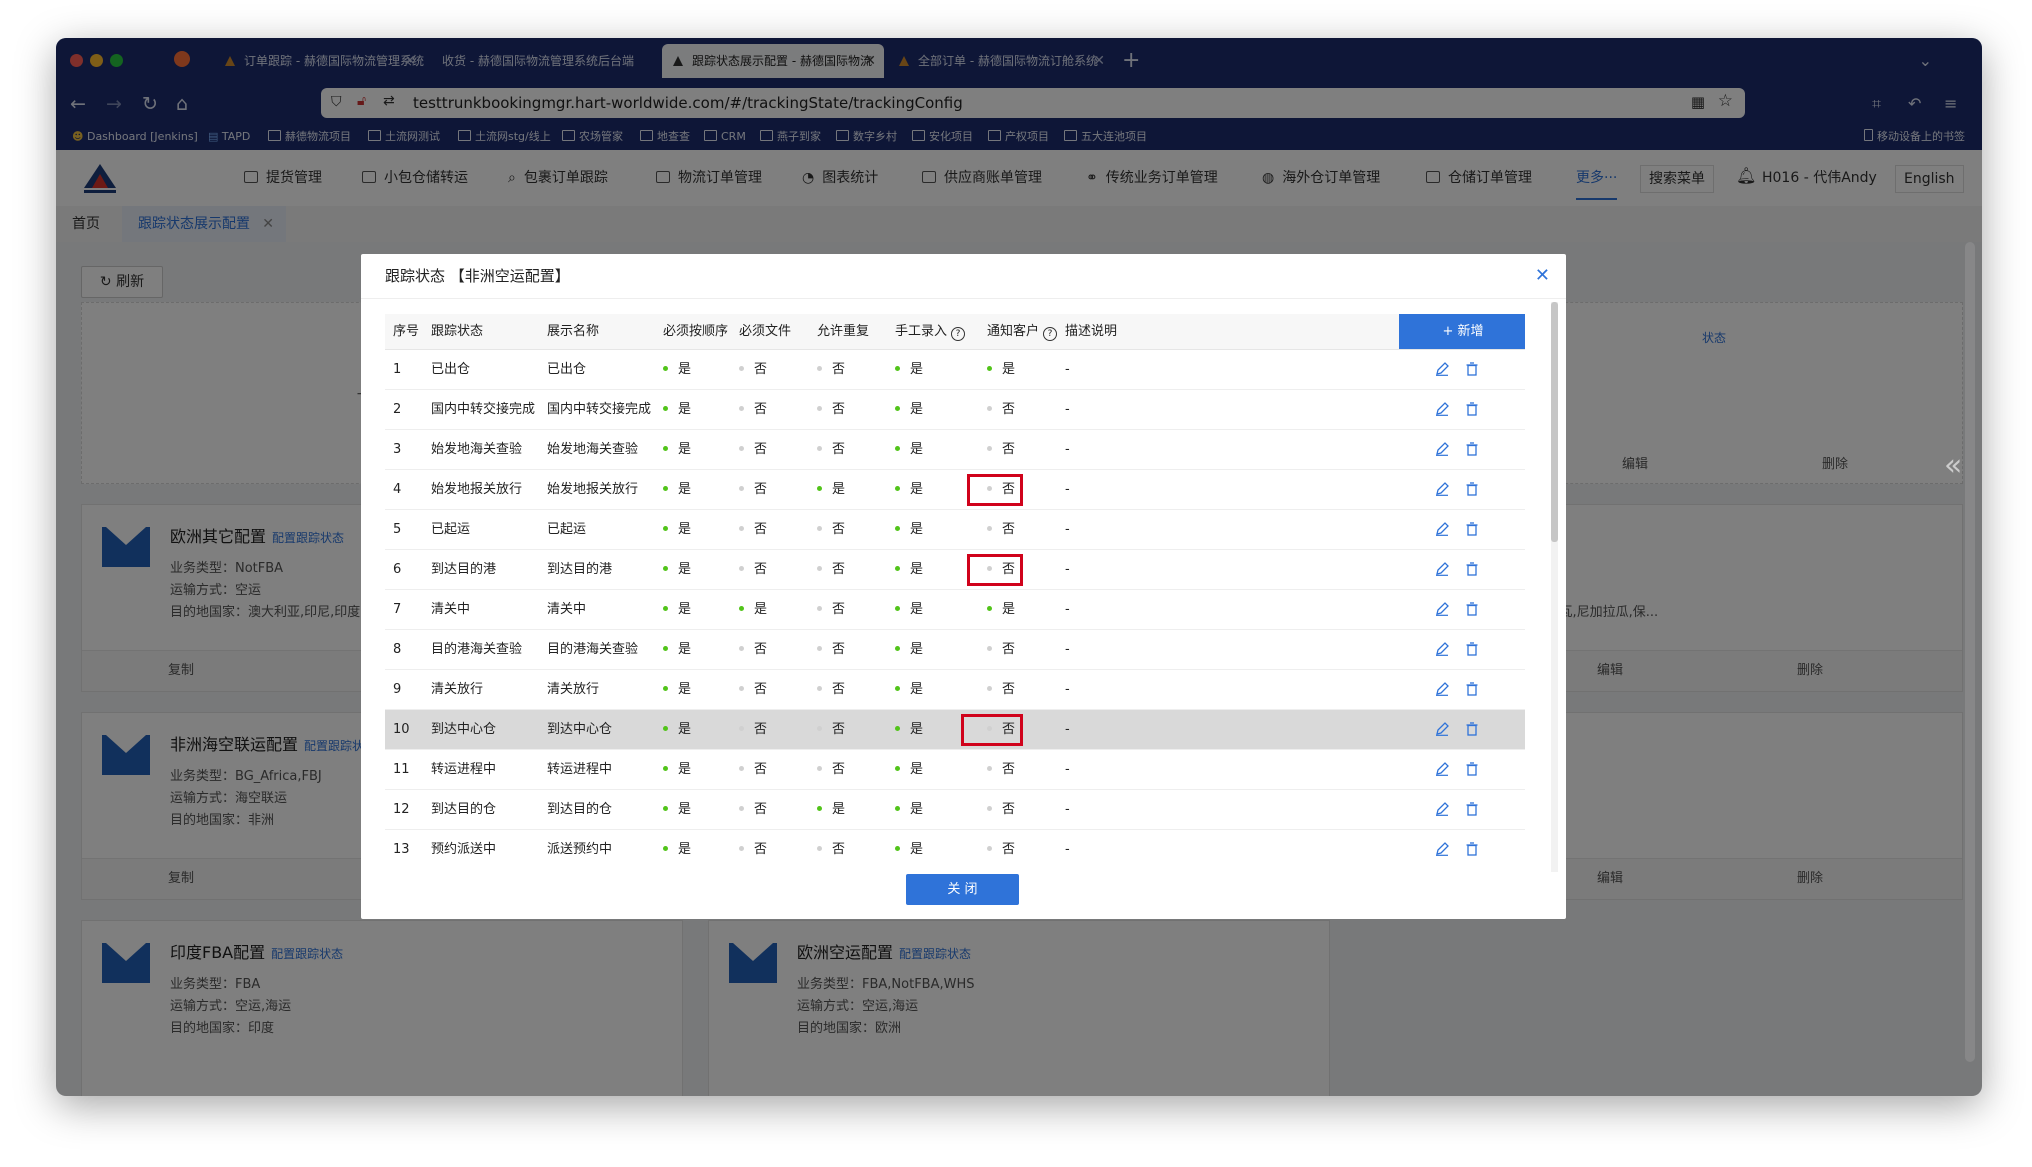 The image size is (2032, 1167). I want to click on table-row: 5 已起运 已起运 是 否 否 是 否 -, so click(955, 530).